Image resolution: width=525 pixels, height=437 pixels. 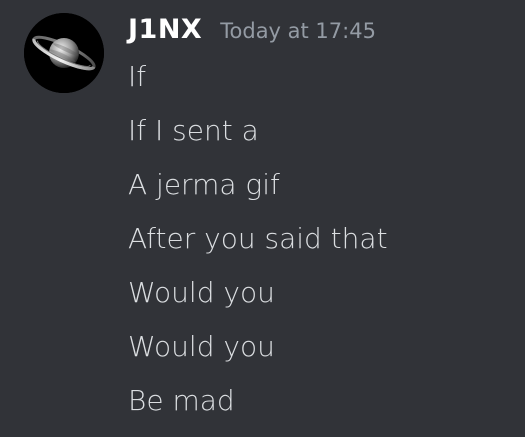 I want to click on username: J1NX, so click(x=165, y=29).